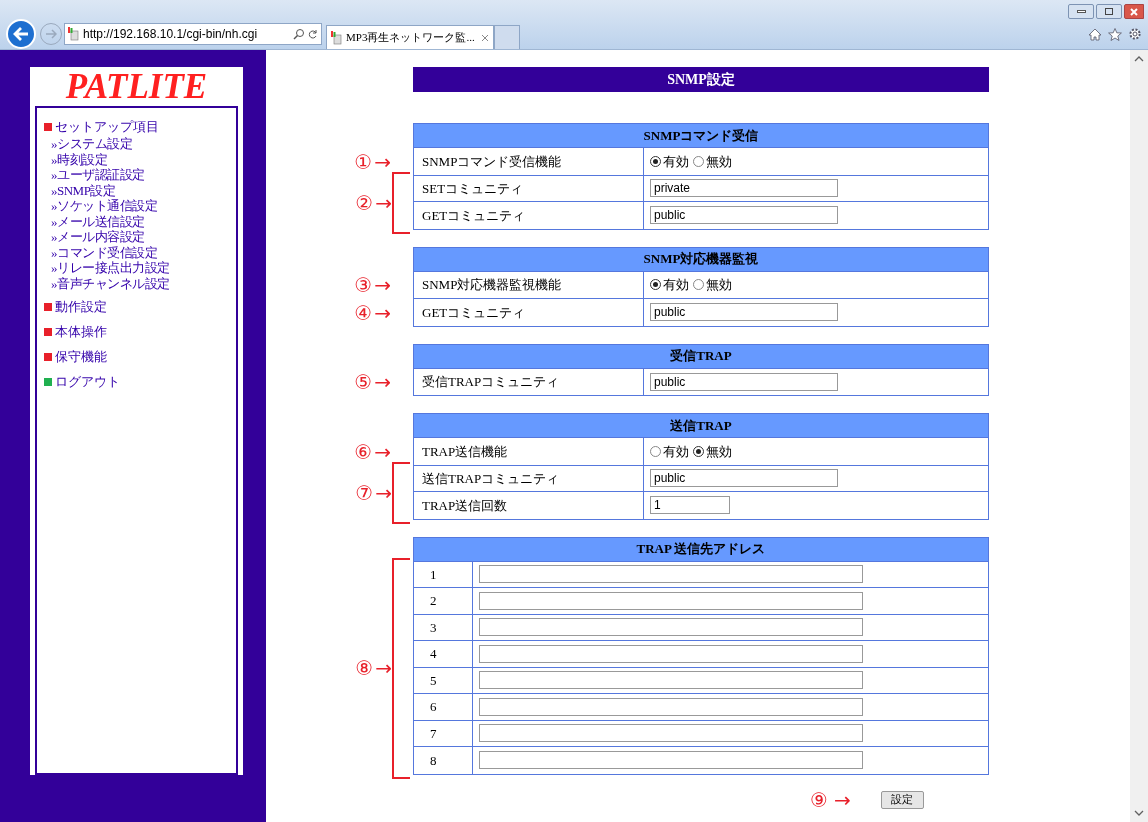  Describe the element at coordinates (1095, 34) in the screenshot. I see `home-icon` at that location.